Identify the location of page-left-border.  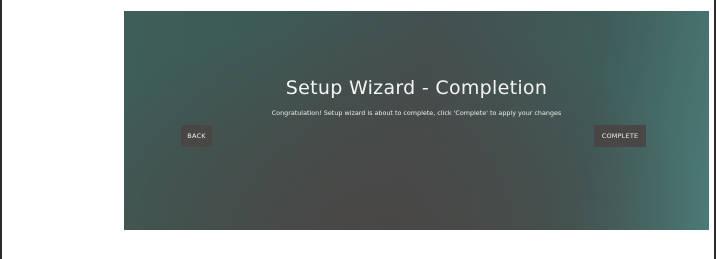
(1, 129).